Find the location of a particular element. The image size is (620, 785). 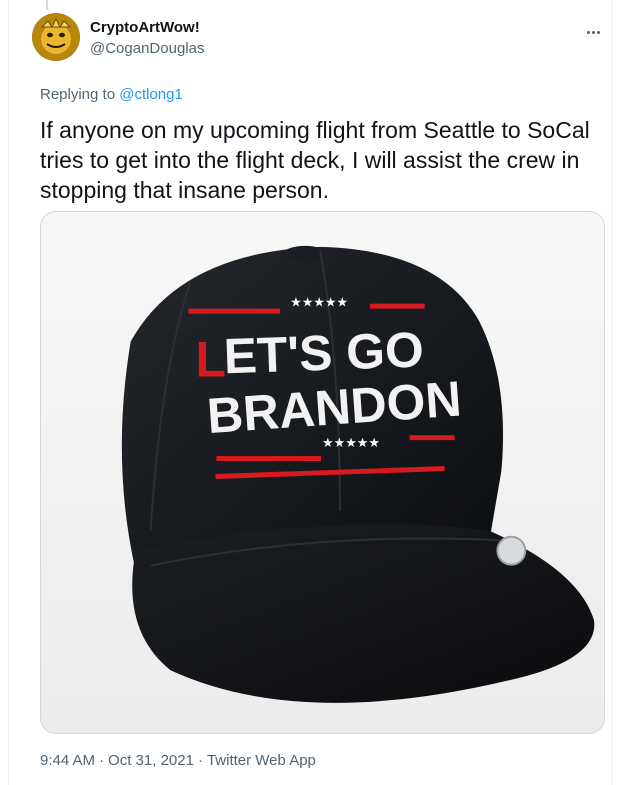

stars-top: ★★★★★ is located at coordinates (319, 303).